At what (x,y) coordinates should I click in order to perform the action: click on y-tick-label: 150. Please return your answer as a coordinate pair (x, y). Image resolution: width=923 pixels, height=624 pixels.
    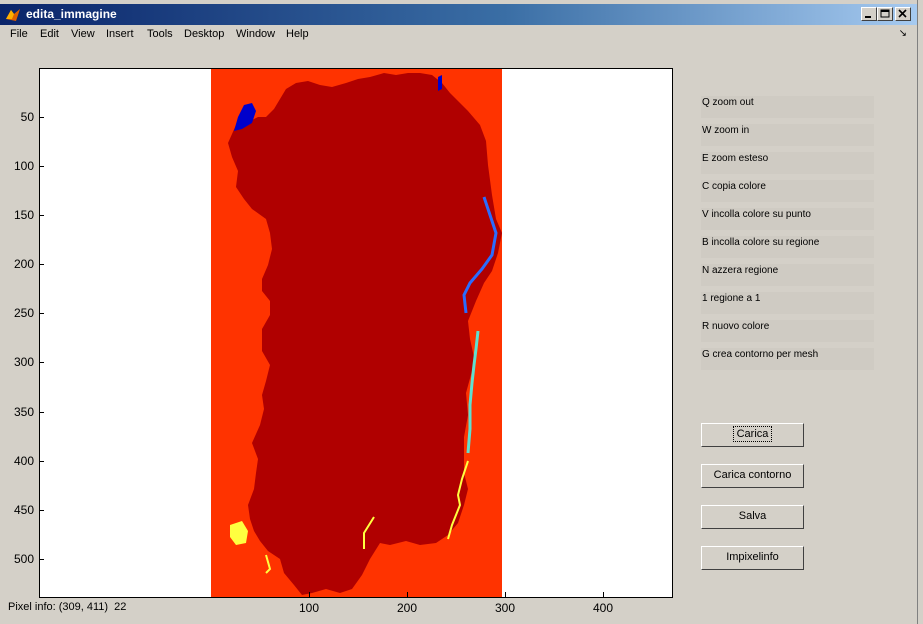
    Looking at the image, I should click on (23, 215).